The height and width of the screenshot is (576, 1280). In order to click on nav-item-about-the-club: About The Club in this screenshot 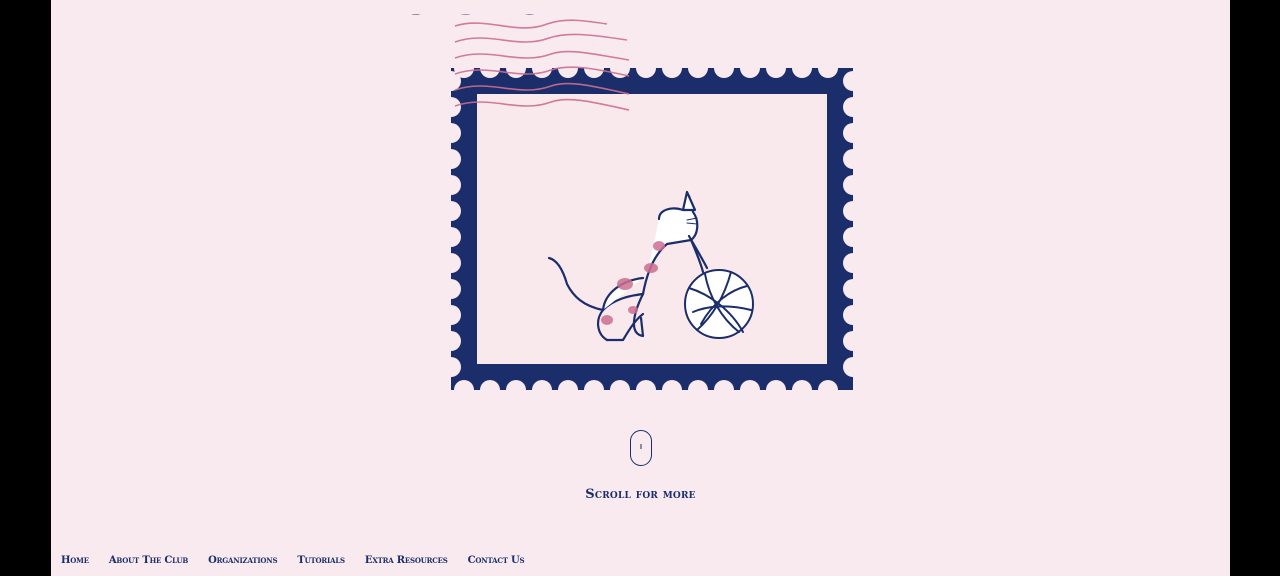, I will do `click(148, 560)`.